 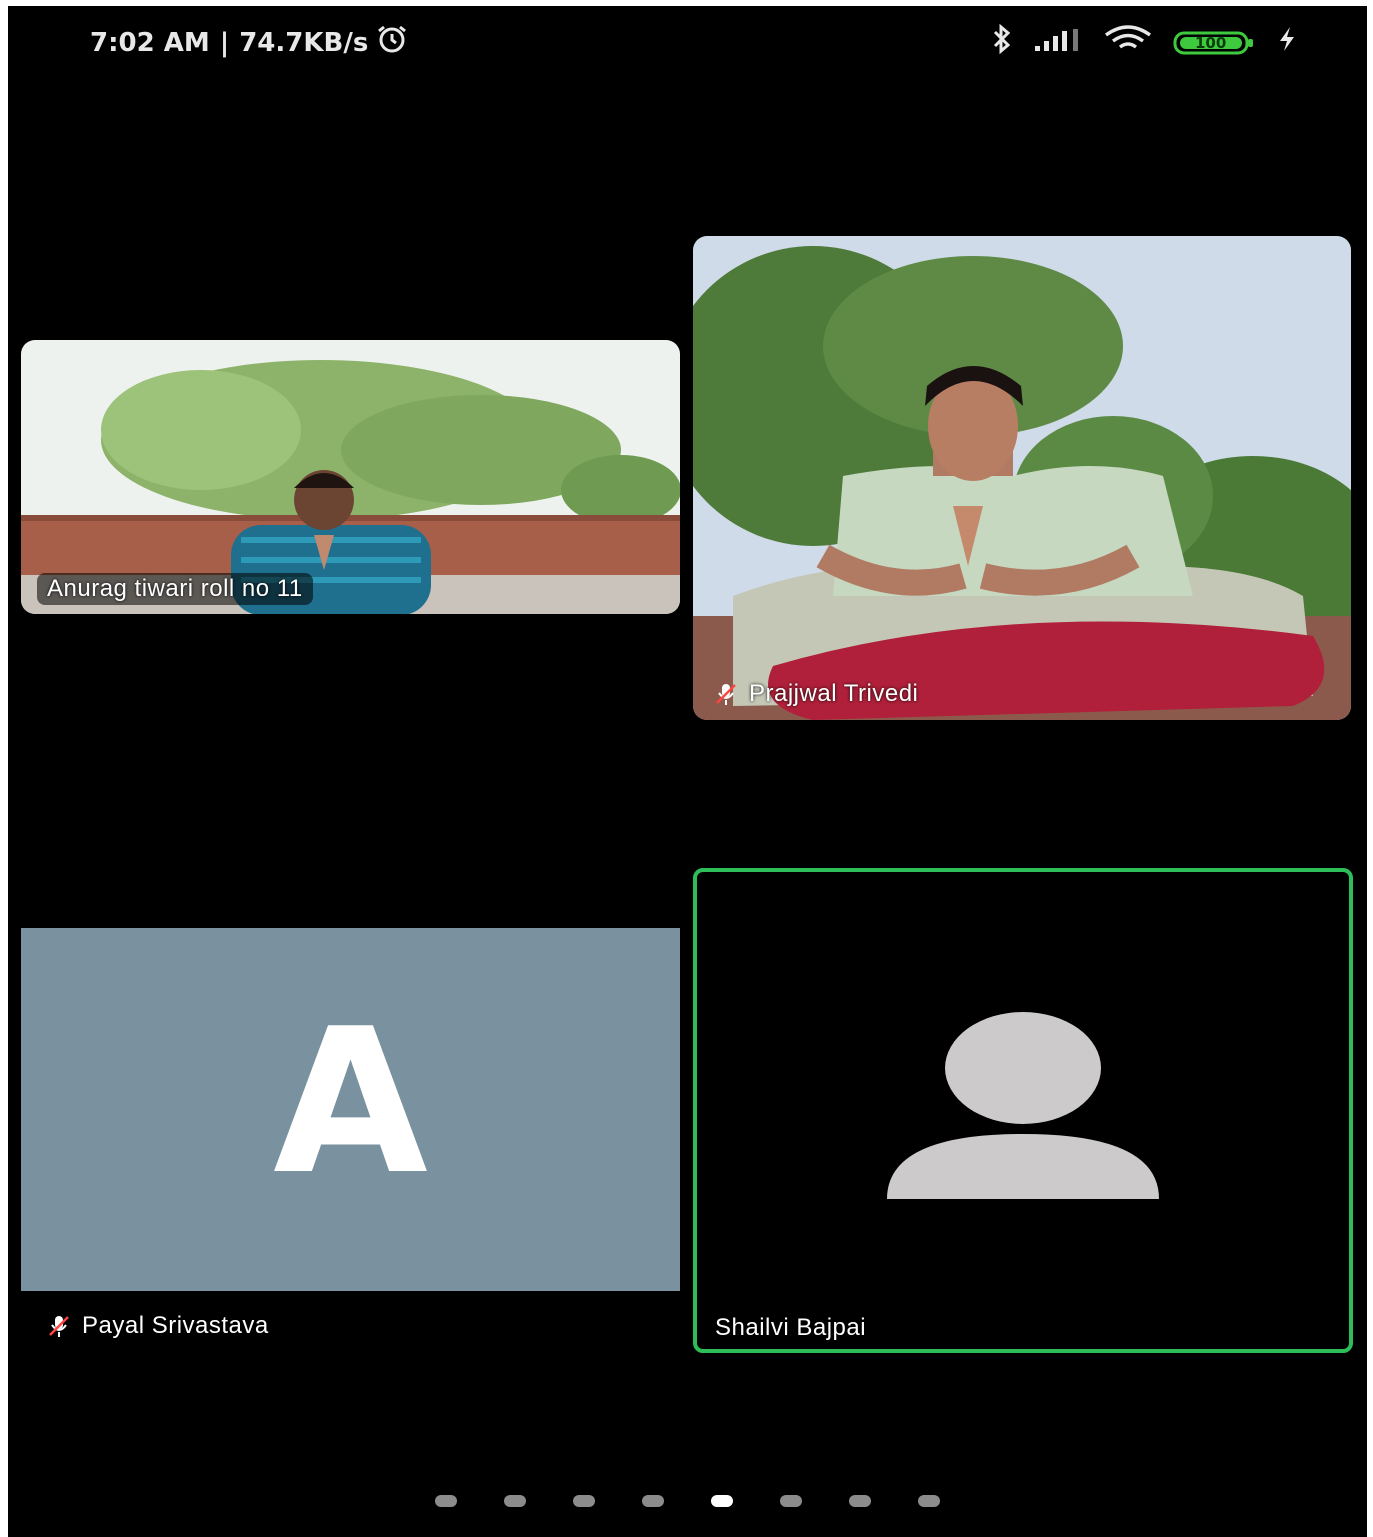 I want to click on status-left: 7:02 AM | 74.7KB/s, so click(x=250, y=42).